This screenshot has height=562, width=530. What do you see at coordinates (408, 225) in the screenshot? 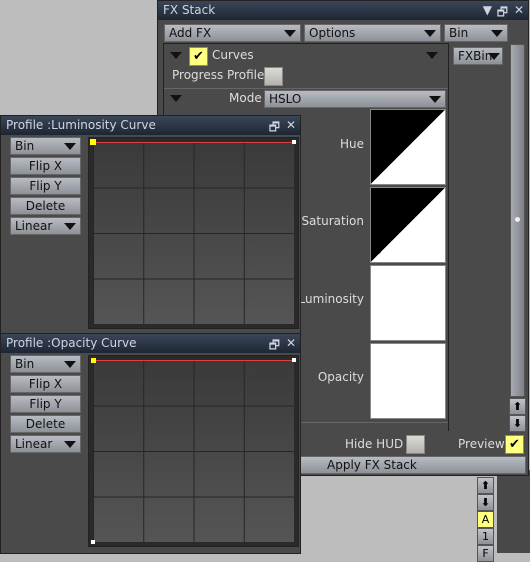
I see `saturation-curve-swatch` at bounding box center [408, 225].